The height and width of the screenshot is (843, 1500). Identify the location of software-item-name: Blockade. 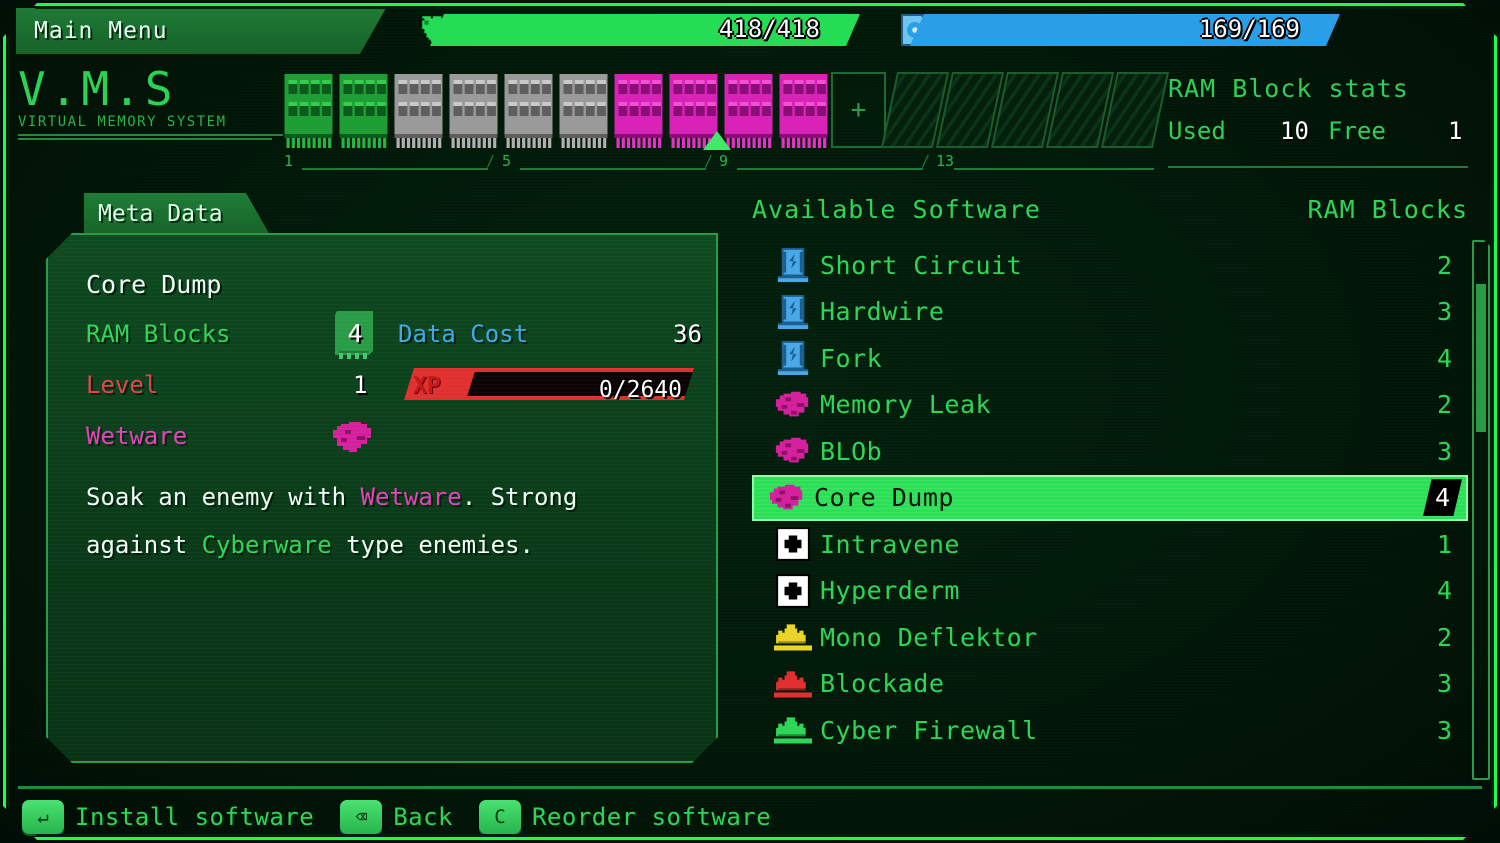
(882, 684).